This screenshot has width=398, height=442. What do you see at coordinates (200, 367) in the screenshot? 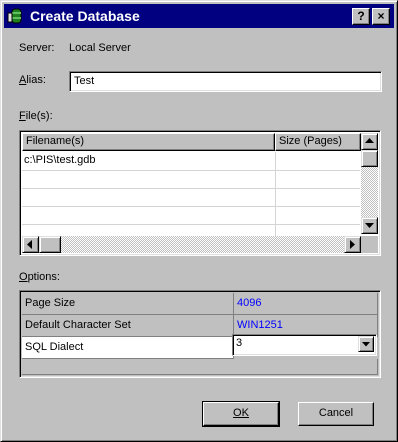
I see `options-empty-row` at bounding box center [200, 367].